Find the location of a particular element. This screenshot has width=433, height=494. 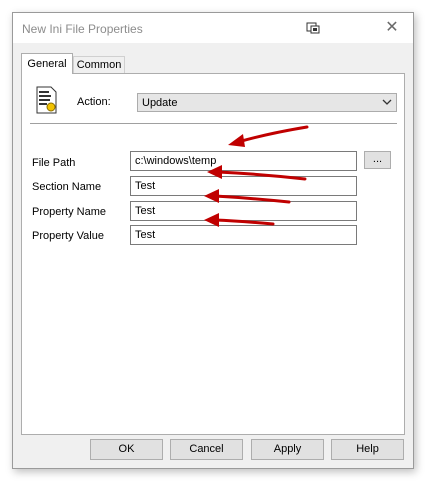

tab-common: Common is located at coordinates (99, 65).